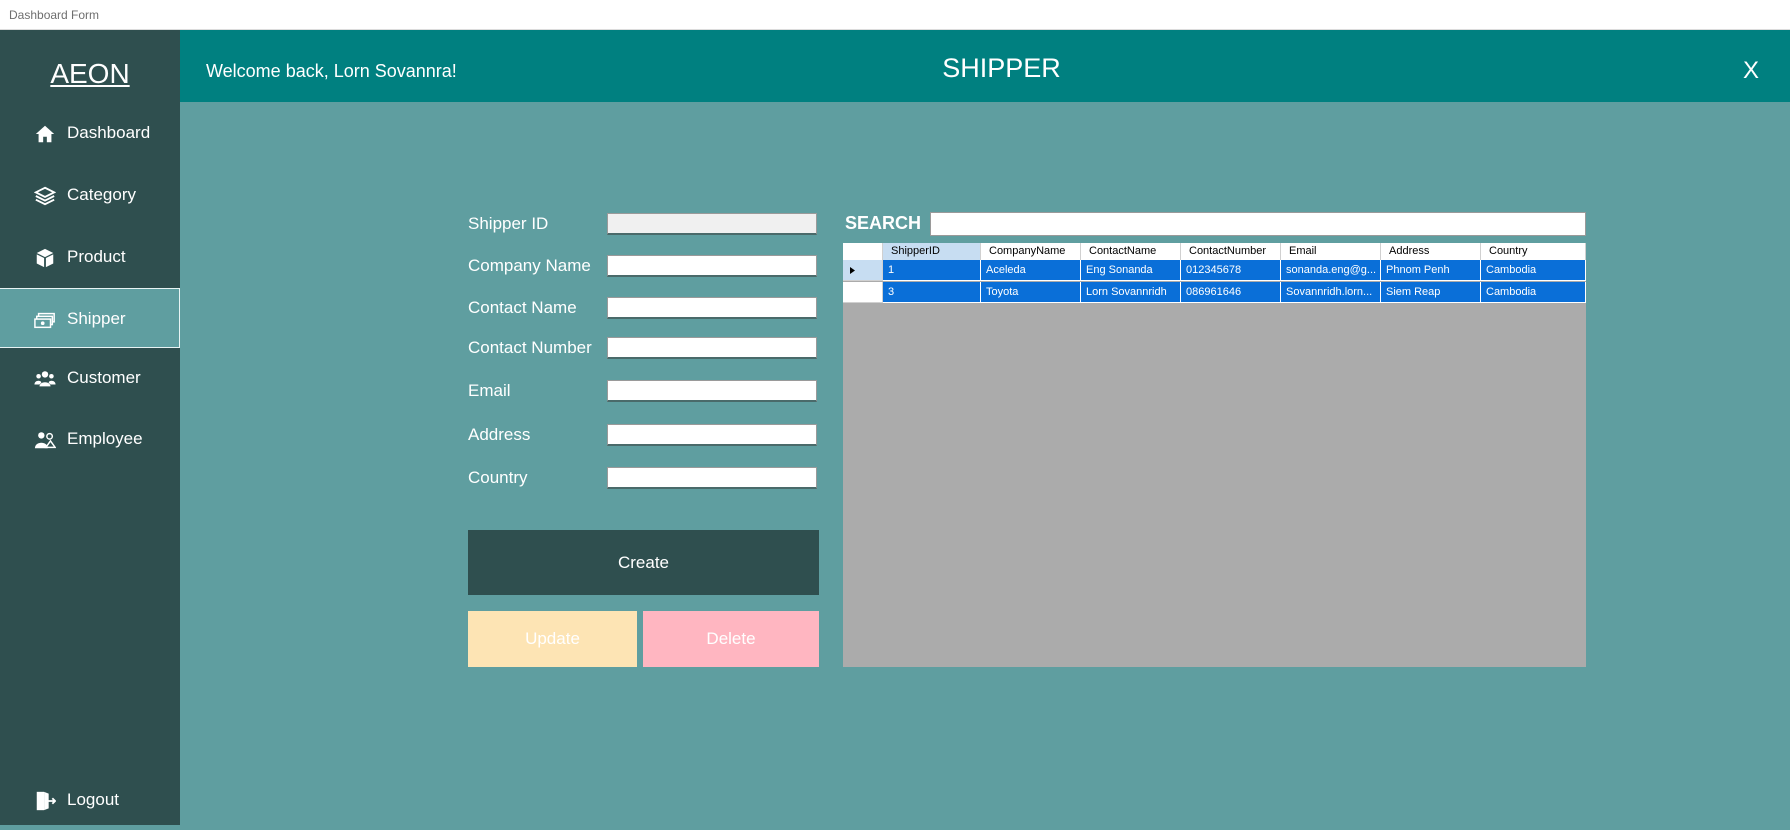 Image resolution: width=1790 pixels, height=830 pixels. Describe the element at coordinates (104, 377) in the screenshot. I see `sidebar-item-label: Customer` at that location.